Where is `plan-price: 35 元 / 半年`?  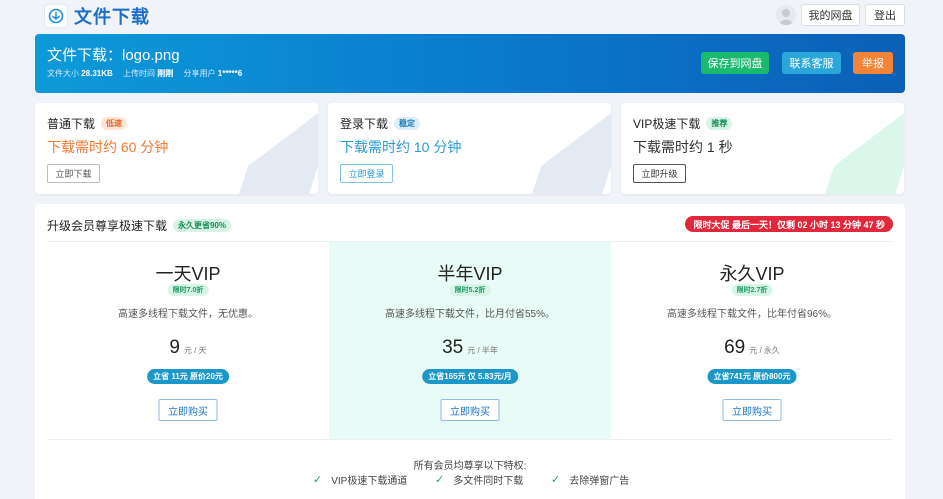
plan-price: 35 元 / 半年 is located at coordinates (470, 348).